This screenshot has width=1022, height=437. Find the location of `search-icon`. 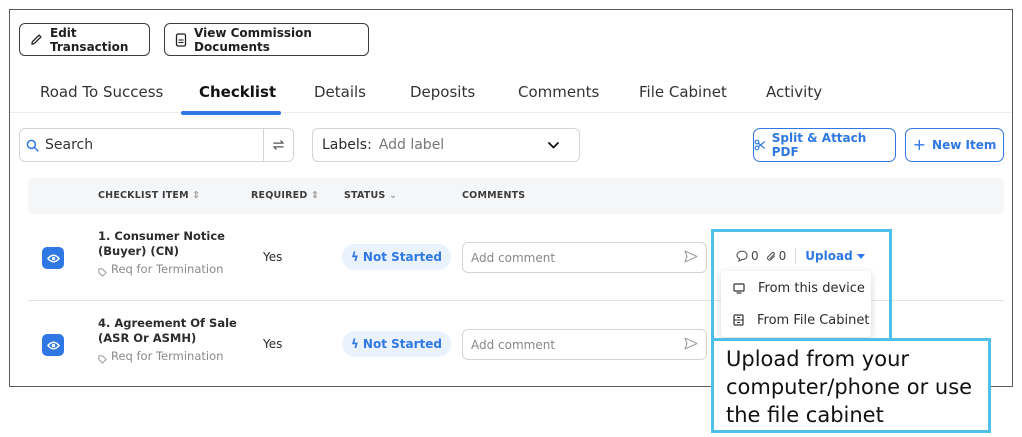

search-icon is located at coordinates (32, 145).